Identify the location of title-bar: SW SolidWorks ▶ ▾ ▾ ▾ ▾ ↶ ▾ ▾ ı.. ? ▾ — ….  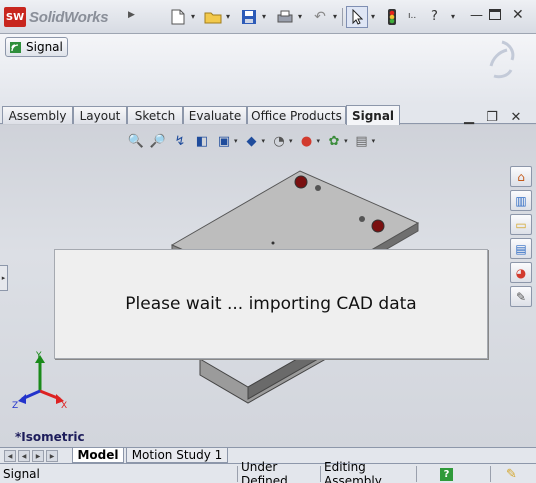
(268, 17).